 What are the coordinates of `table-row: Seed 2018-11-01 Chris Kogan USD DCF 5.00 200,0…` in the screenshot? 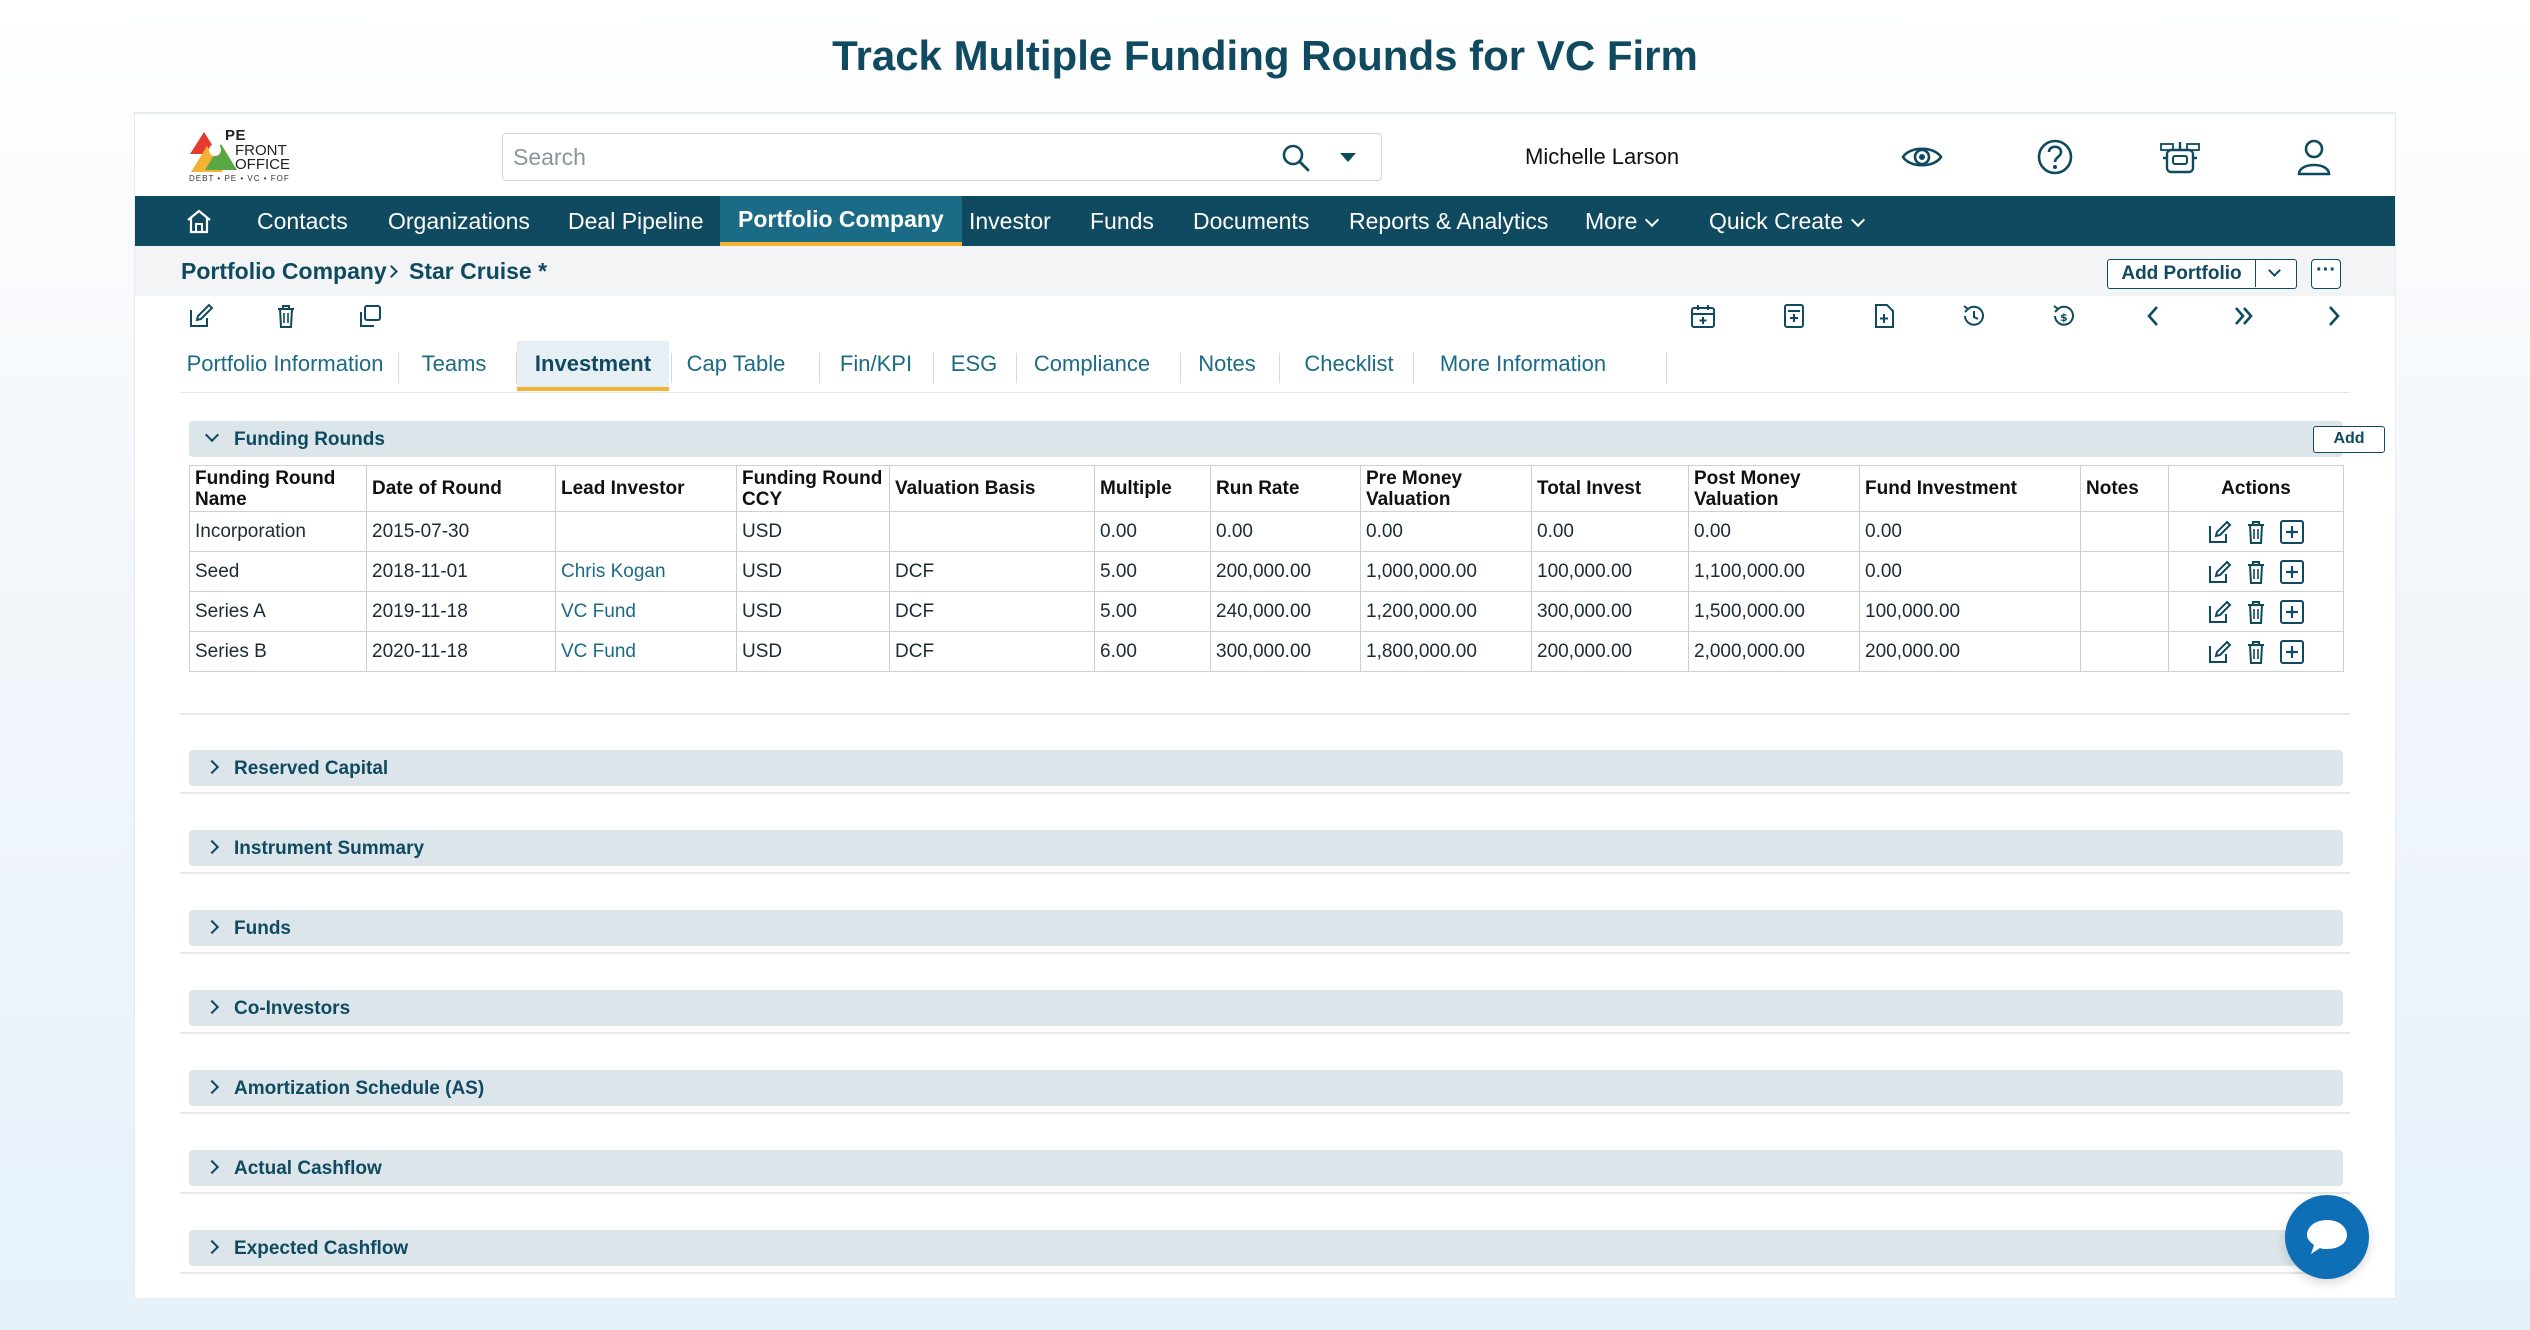 It's located at (1266, 571).